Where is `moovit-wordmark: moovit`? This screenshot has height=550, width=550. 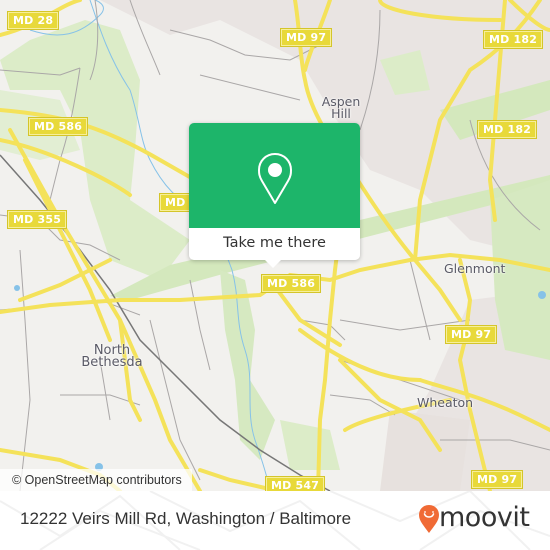 moovit-wordmark: moovit is located at coordinates (484, 517).